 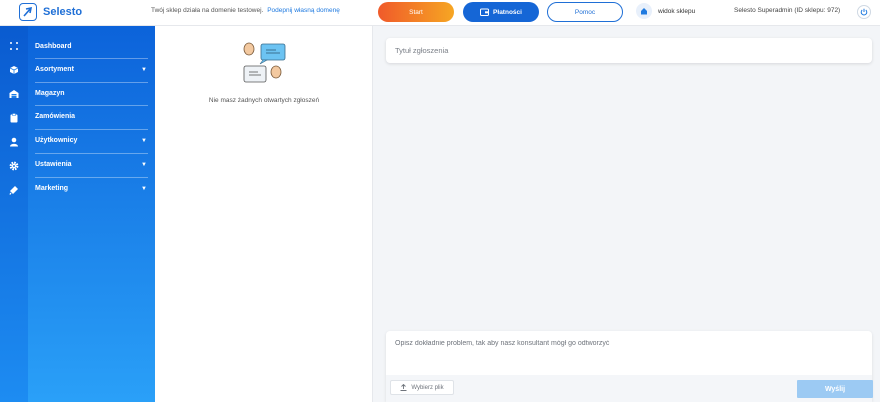 I want to click on sidebar-item-uzytkownicy: Użytkownicy ▼, so click(x=91, y=140).